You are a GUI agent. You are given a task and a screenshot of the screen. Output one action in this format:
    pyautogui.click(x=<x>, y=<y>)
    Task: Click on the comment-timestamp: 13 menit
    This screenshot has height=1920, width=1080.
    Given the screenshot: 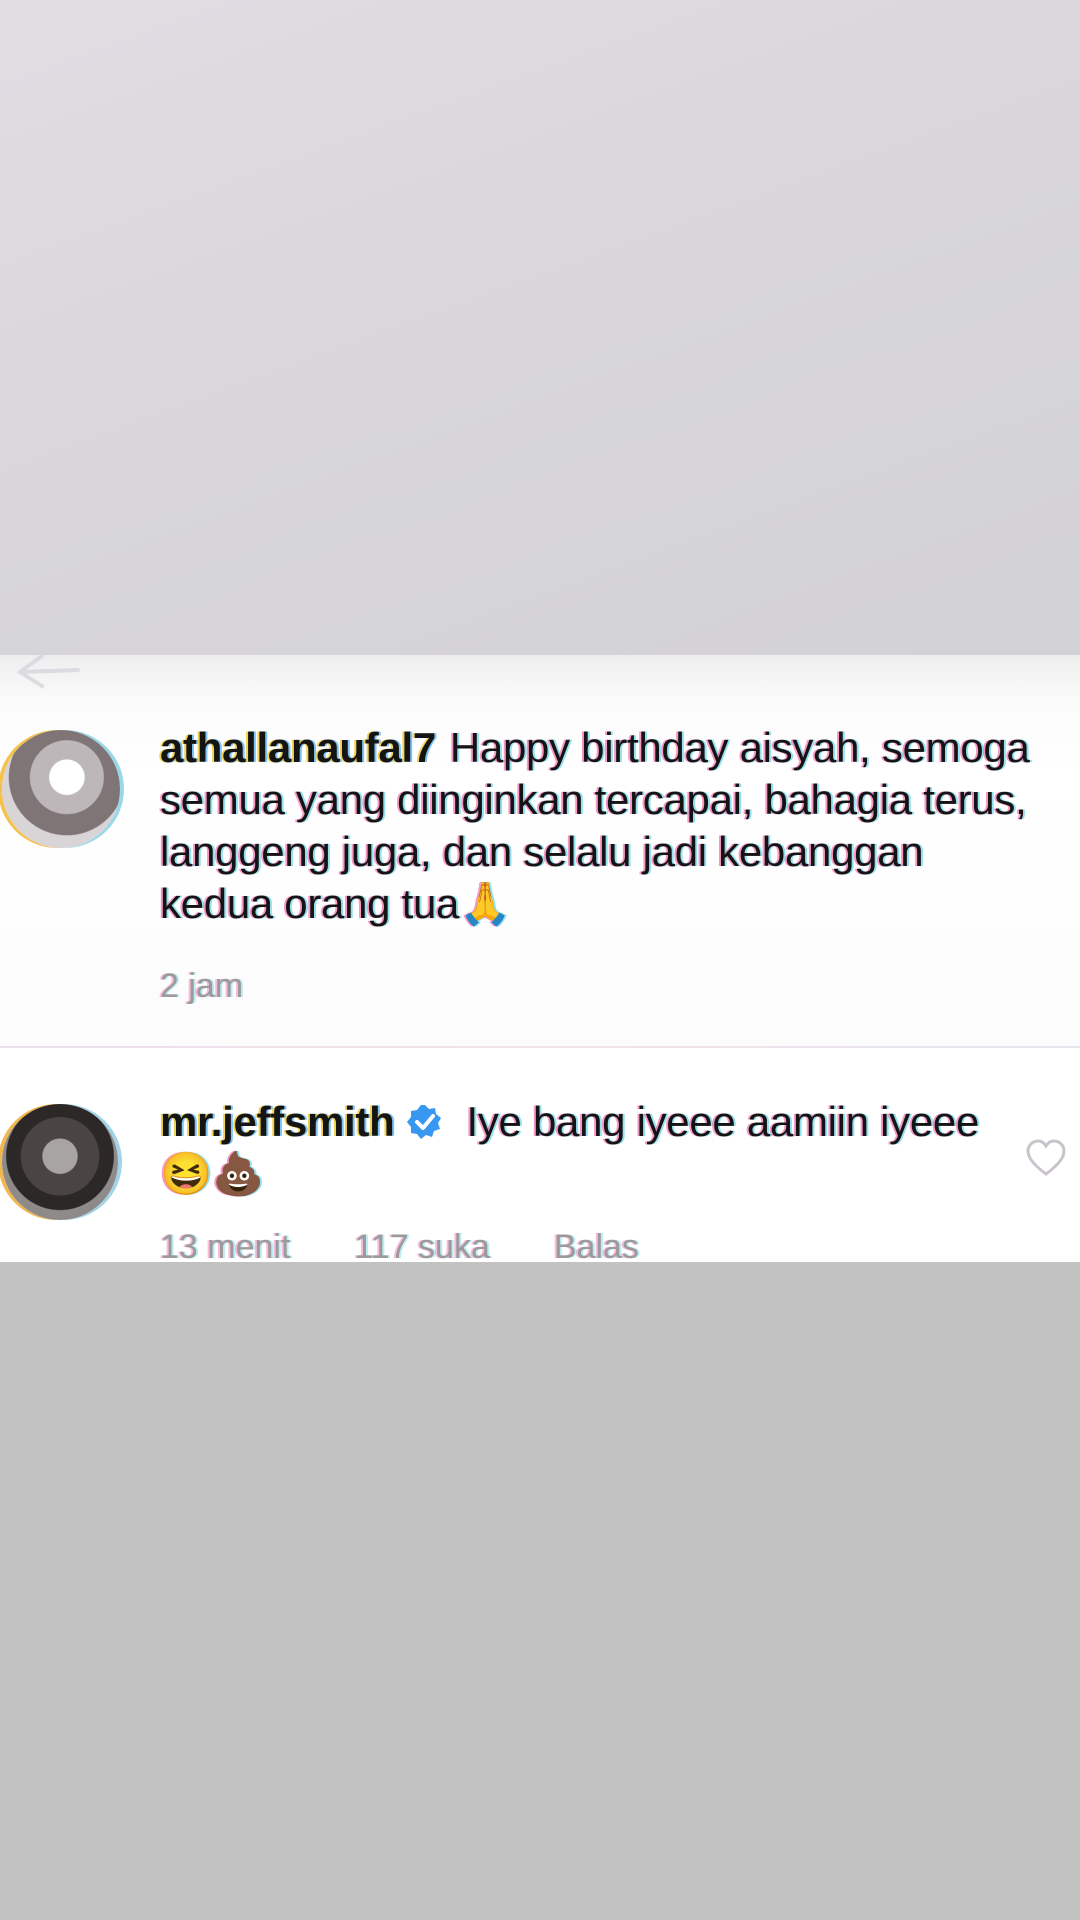 What is the action you would take?
    pyautogui.click(x=225, y=1247)
    